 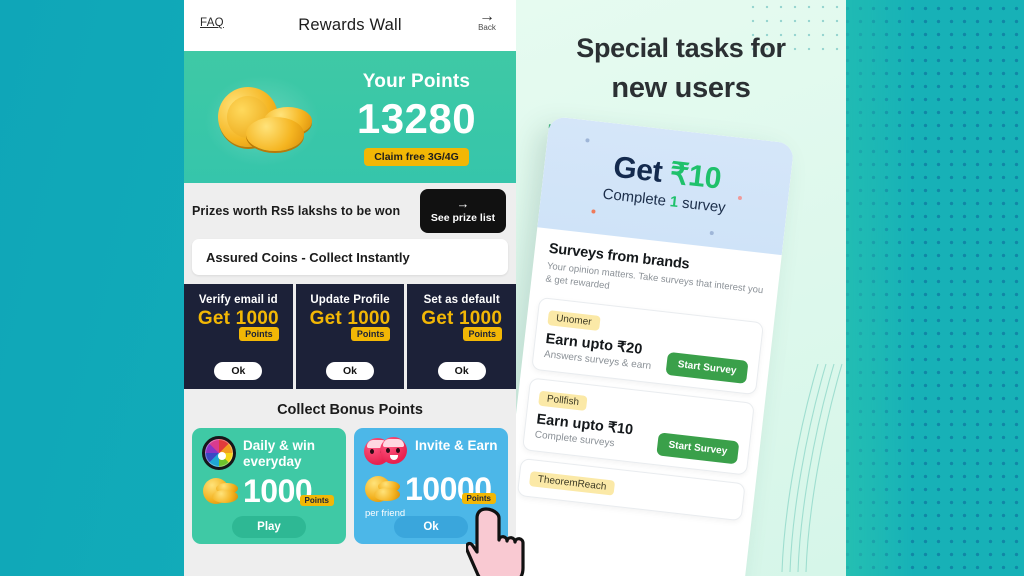 I want to click on bonus-card-title: Daily & win everyday, so click(x=279, y=453).